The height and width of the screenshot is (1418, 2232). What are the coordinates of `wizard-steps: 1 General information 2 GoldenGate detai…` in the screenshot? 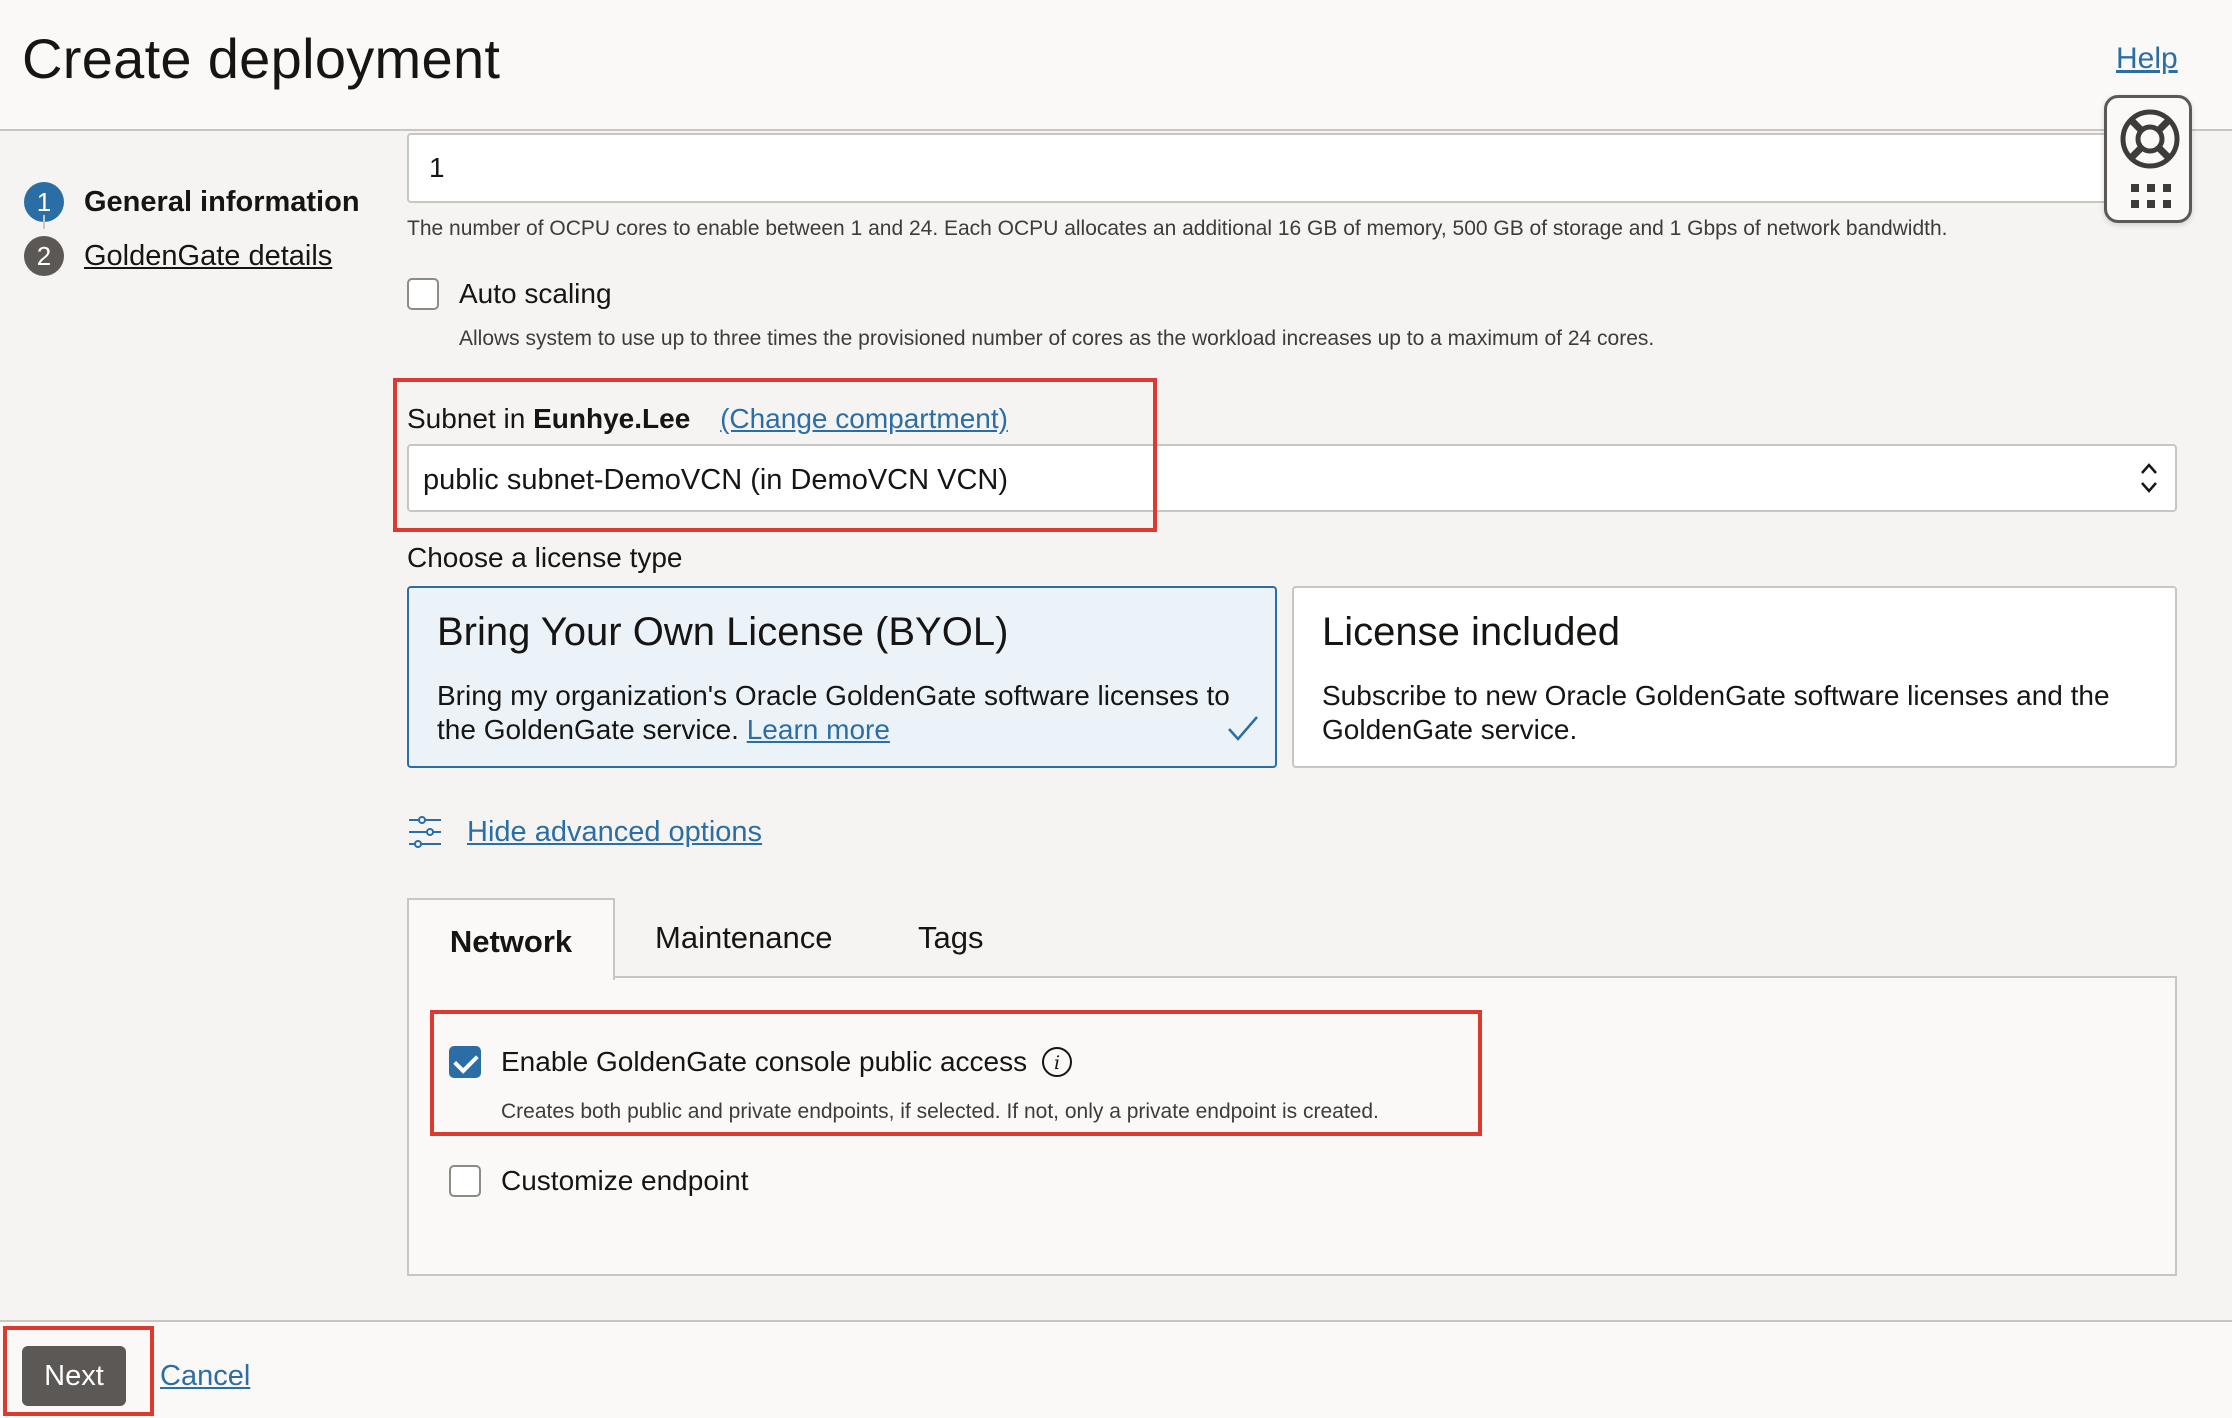 It's located at (192, 229).